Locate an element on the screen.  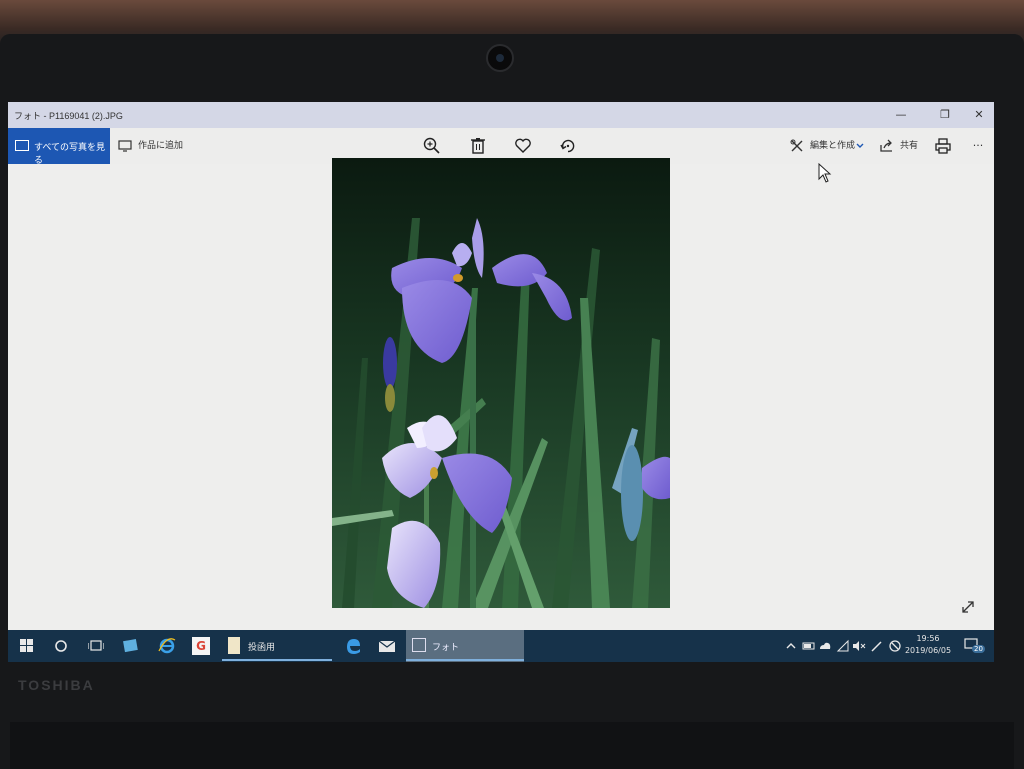
share-label: 共有 is located at coordinates (909, 146).